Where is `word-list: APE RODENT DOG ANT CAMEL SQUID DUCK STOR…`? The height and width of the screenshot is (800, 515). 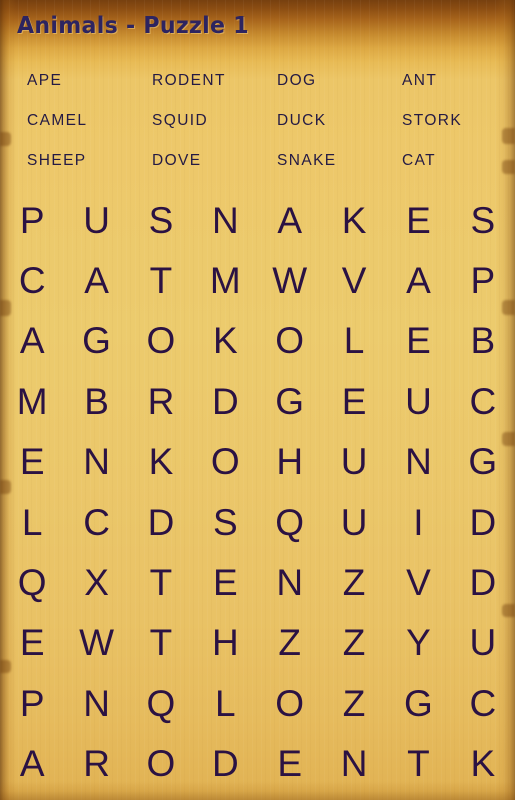 word-list: APE RODENT DOG ANT CAMEL SQUID DUCK STOR… is located at coordinates (257, 126).